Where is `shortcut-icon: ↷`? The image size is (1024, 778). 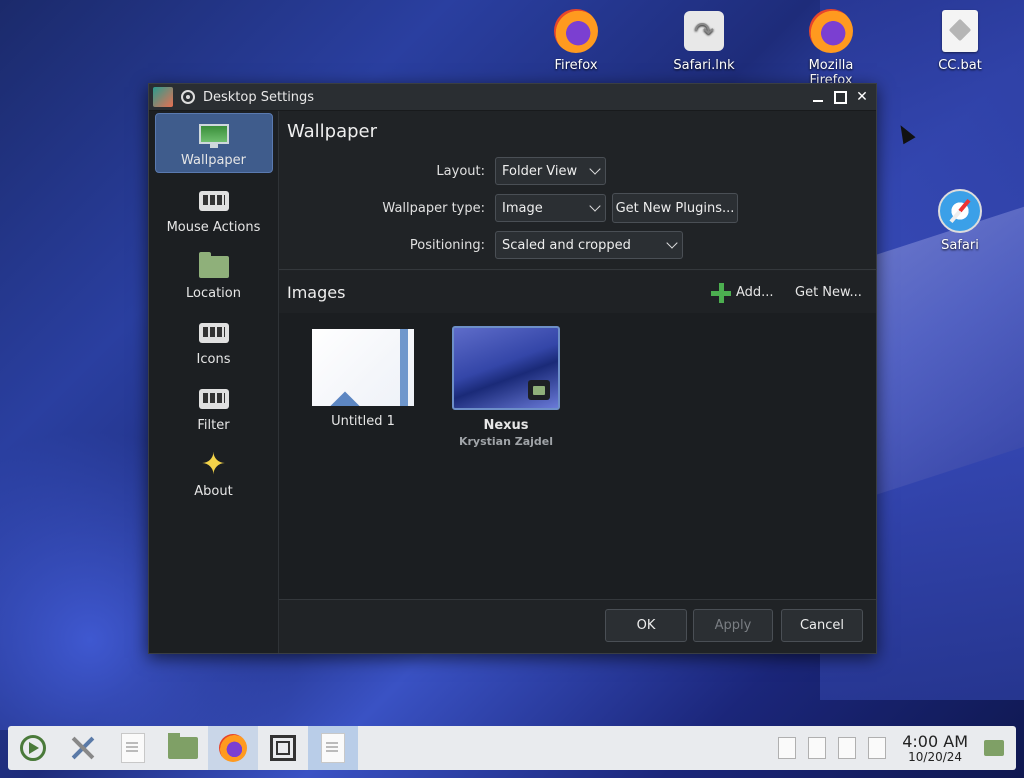
shortcut-icon: ↷ is located at coordinates (704, 31).